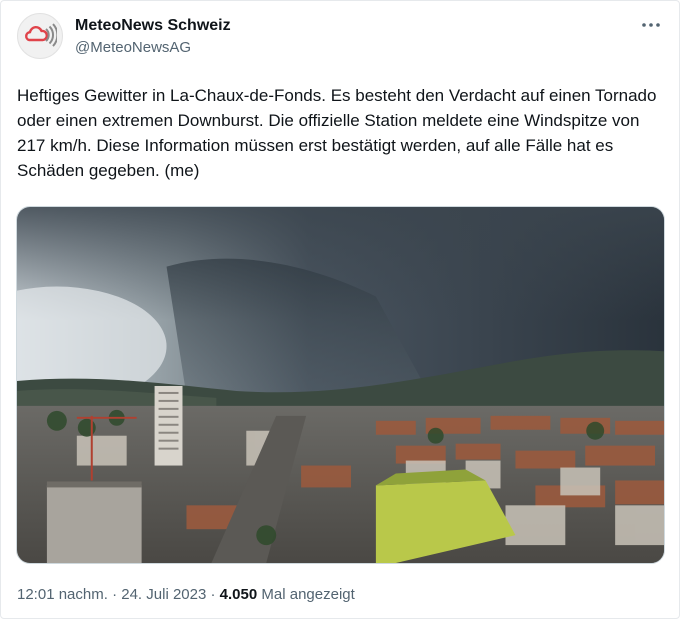 This screenshot has width=680, height=619. I want to click on tweet-date: 24. Juli 2023, so click(163, 594).